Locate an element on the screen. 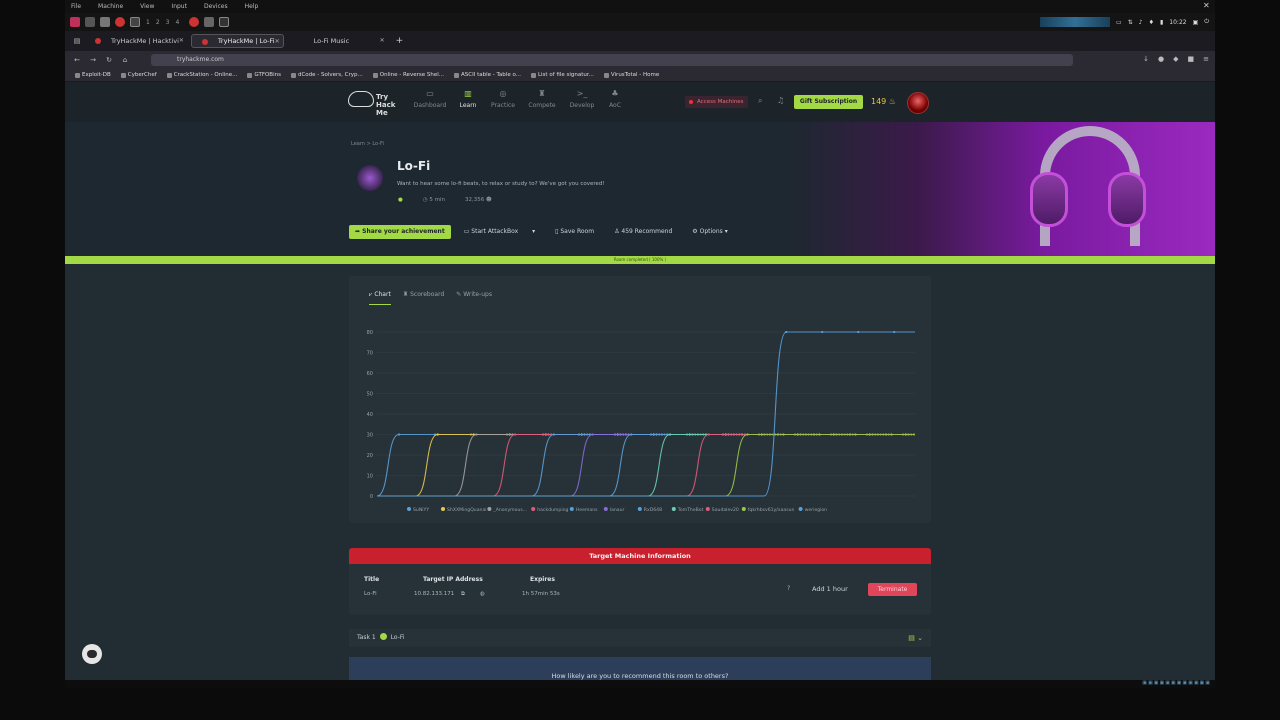  download-icon: ↓ is located at coordinates (1146, 59).